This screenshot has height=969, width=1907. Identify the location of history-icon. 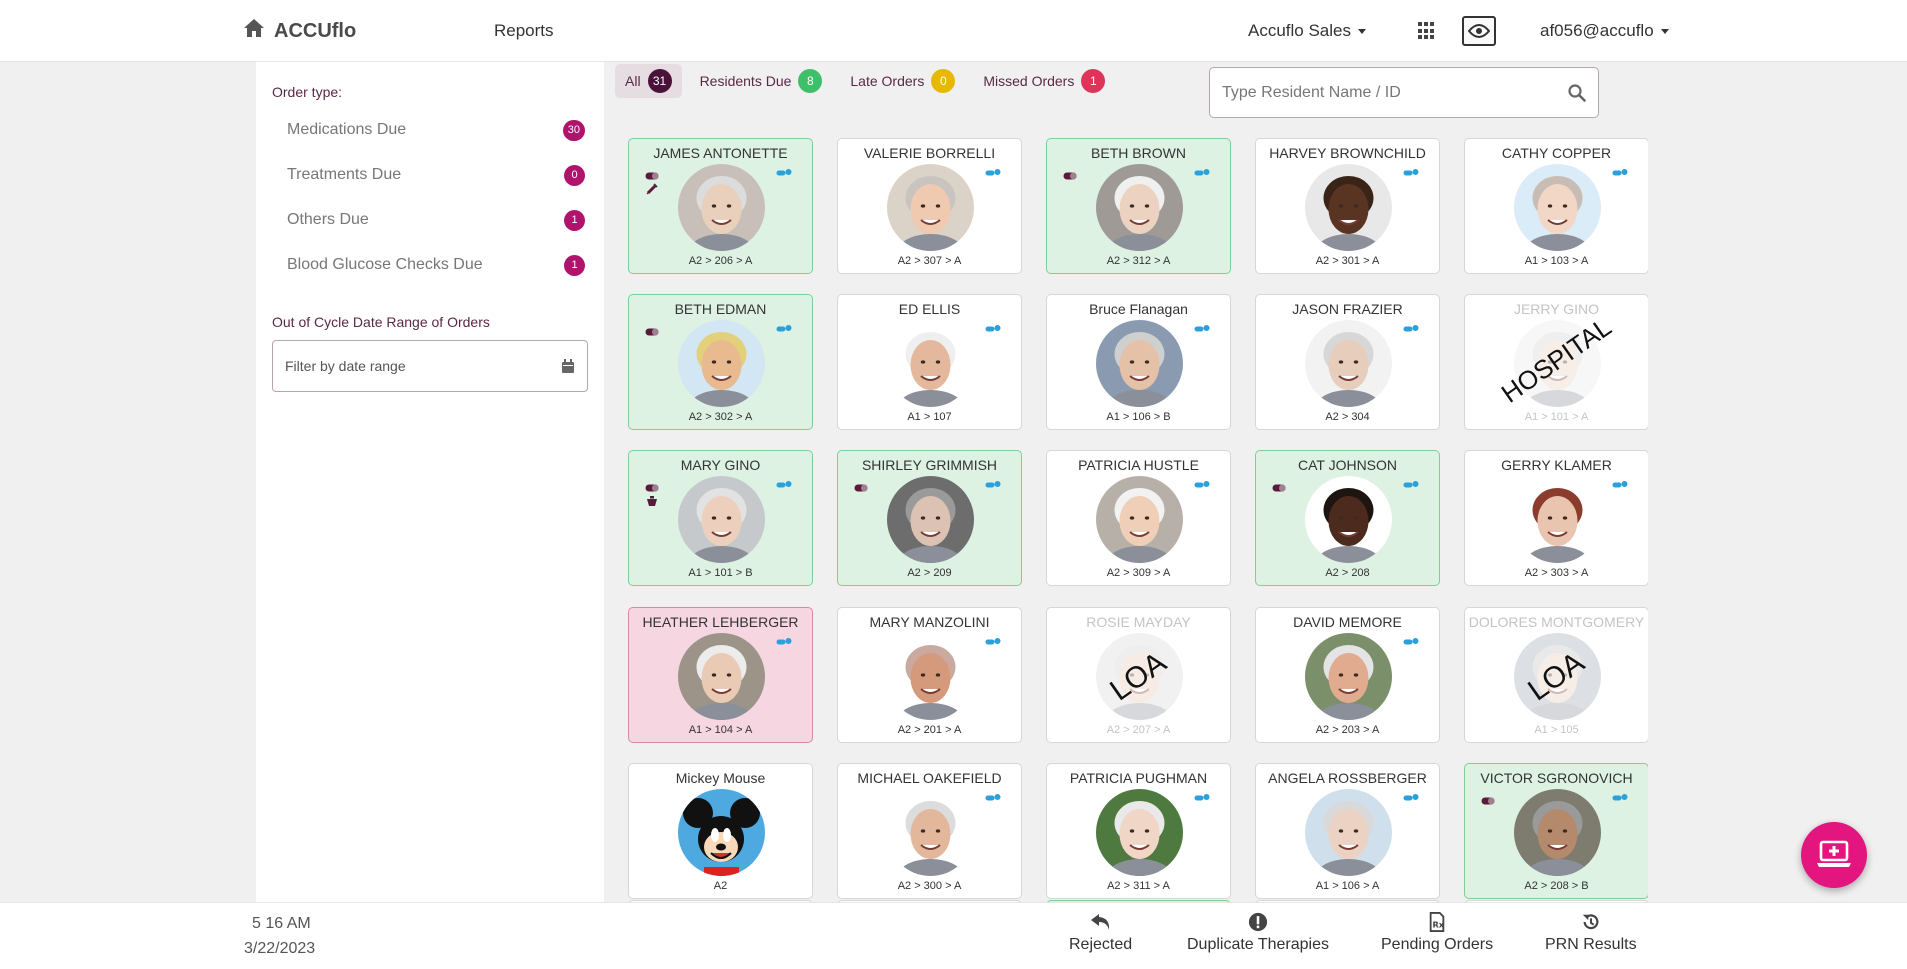
(1590, 922).